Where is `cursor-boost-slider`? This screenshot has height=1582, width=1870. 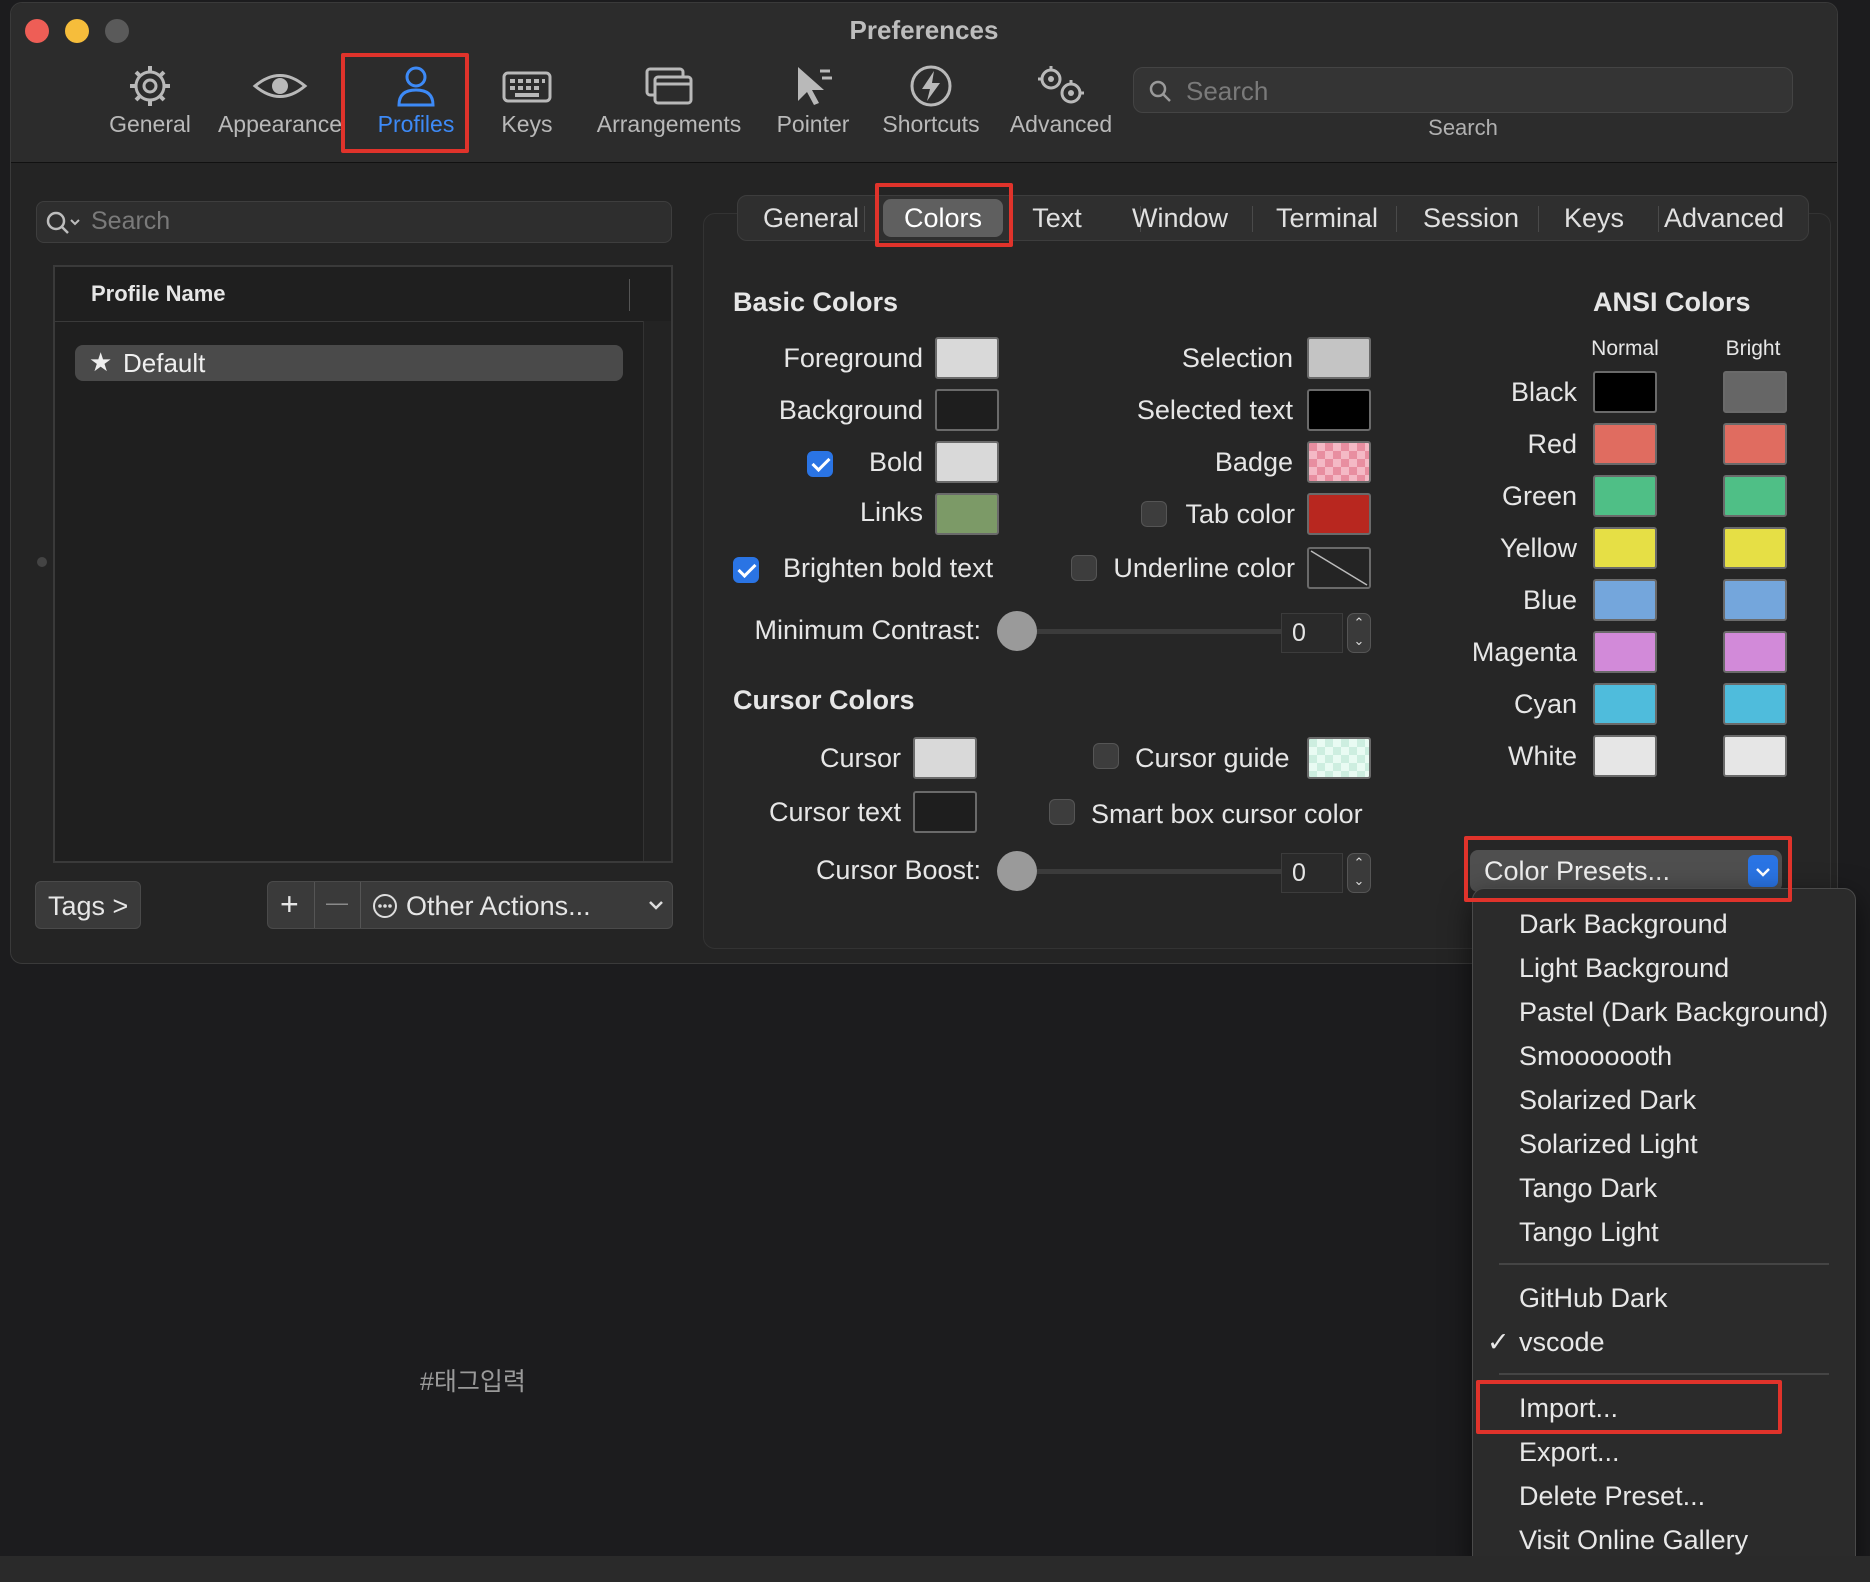 cursor-boost-slider is located at coordinates (1017, 871).